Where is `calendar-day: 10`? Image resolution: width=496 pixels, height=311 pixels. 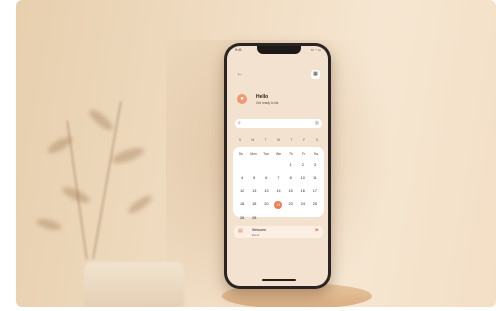 calendar-day: 10 is located at coordinates (303, 178).